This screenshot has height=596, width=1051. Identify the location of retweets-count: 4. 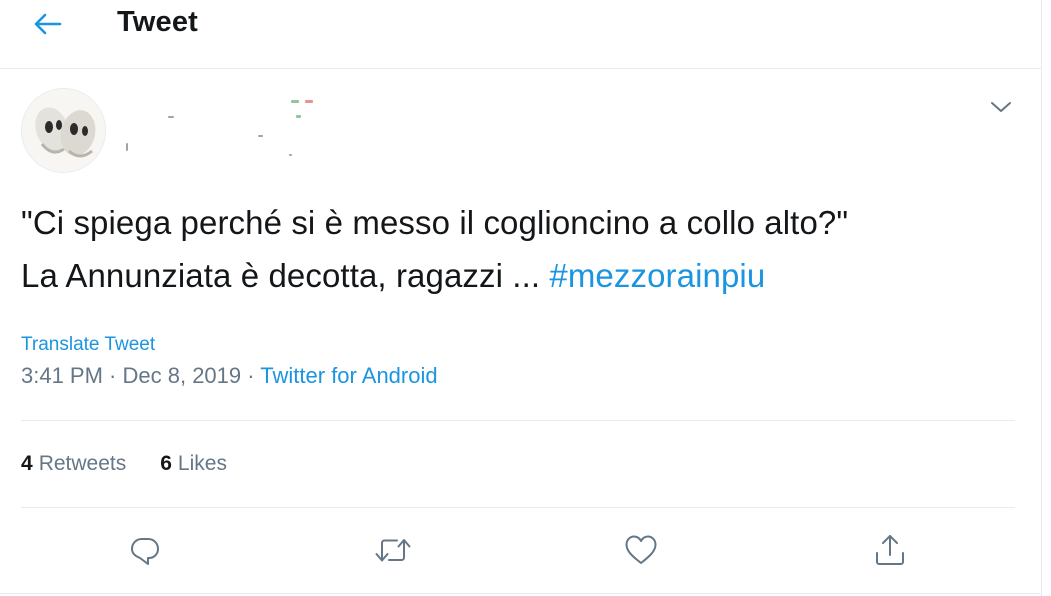
(27, 463).